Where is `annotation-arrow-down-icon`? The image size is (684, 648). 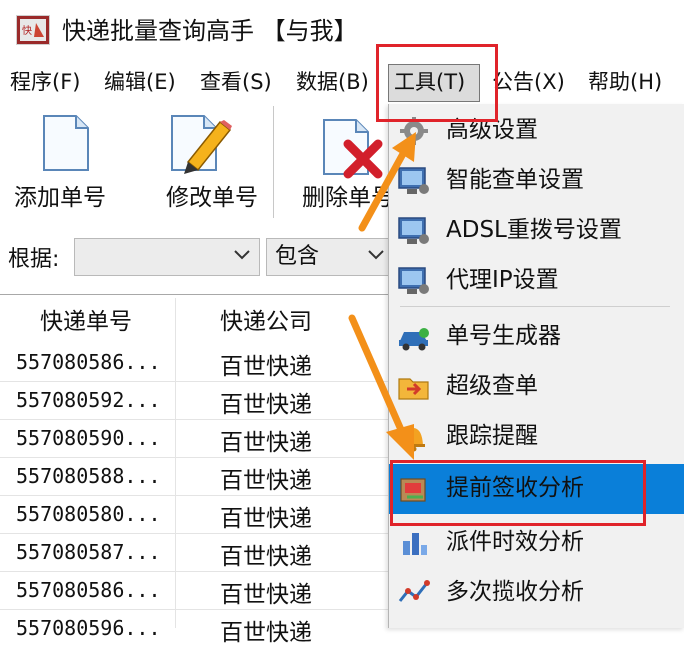 annotation-arrow-down-icon is located at coordinates (381, 387).